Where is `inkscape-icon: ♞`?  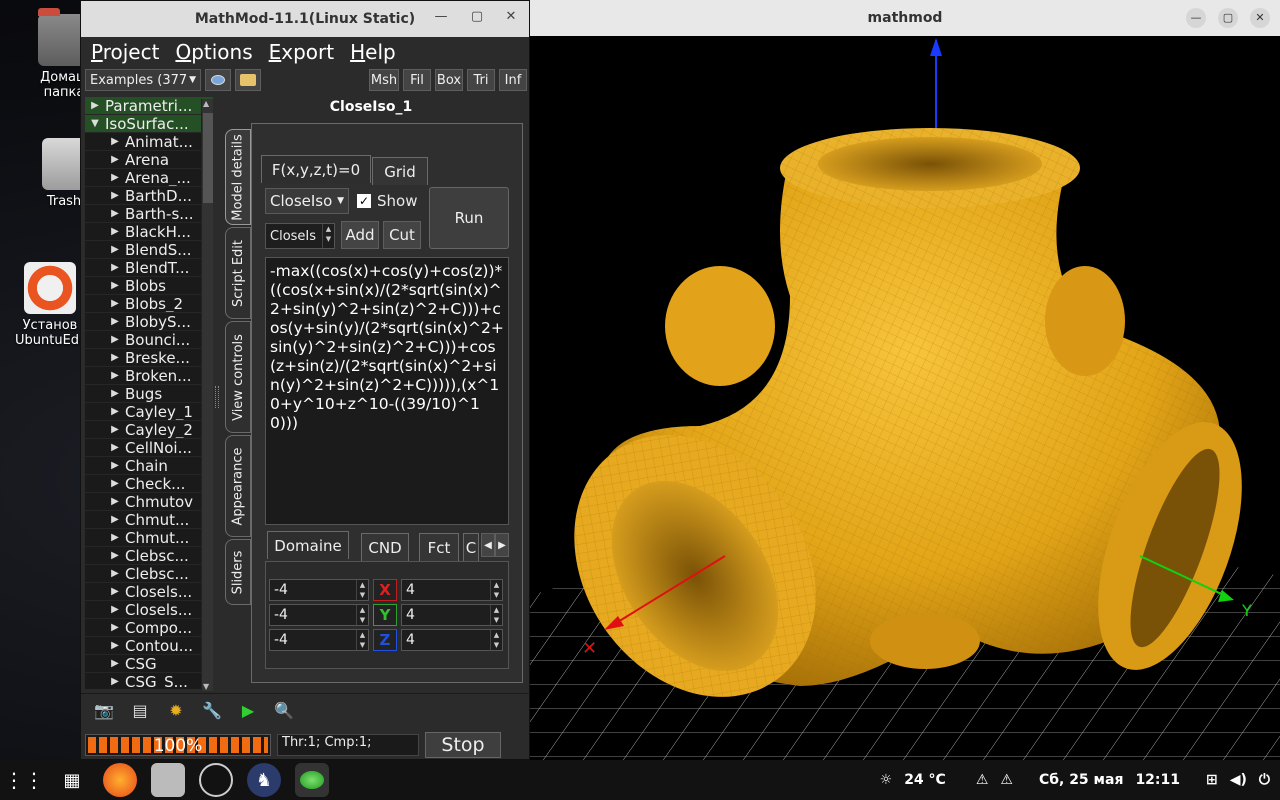
inkscape-icon: ♞ is located at coordinates (264, 780).